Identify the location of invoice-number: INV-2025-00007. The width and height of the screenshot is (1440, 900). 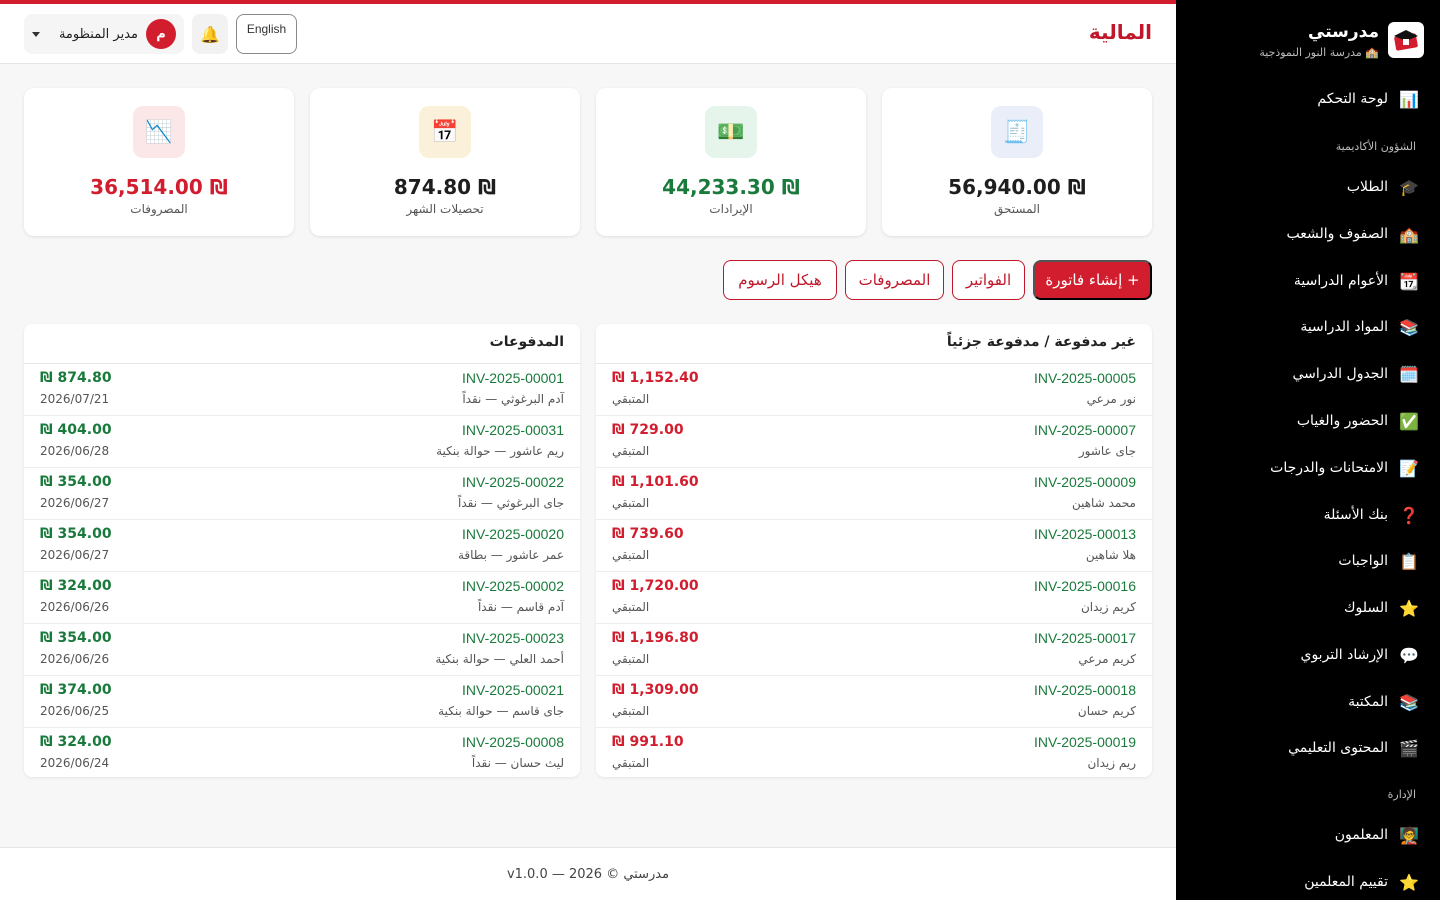
(1085, 430).